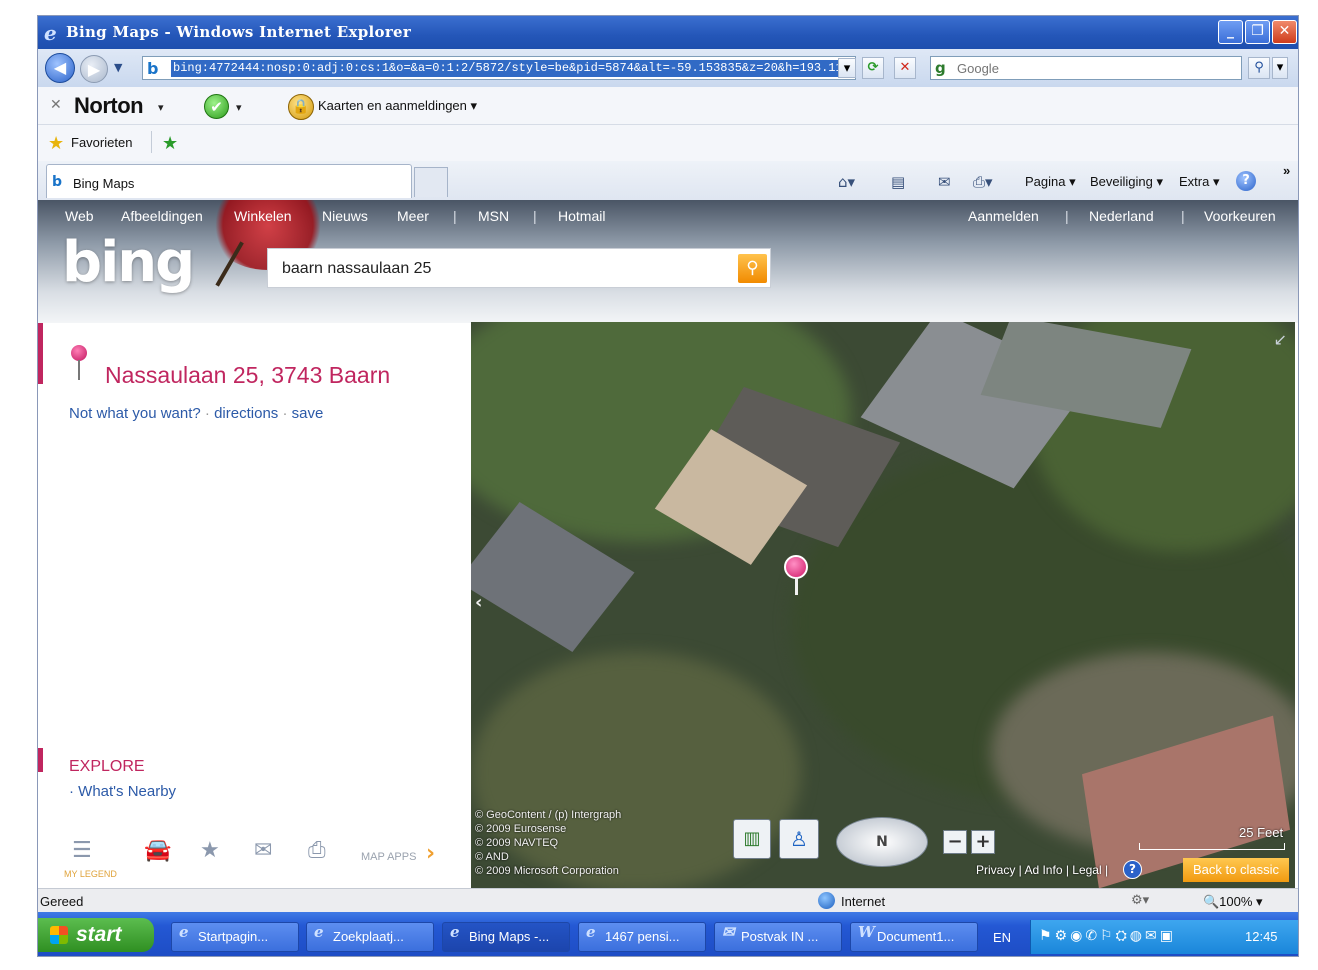  Describe the element at coordinates (153, 68) in the screenshot. I see `bing-favicon-icon: b` at that location.